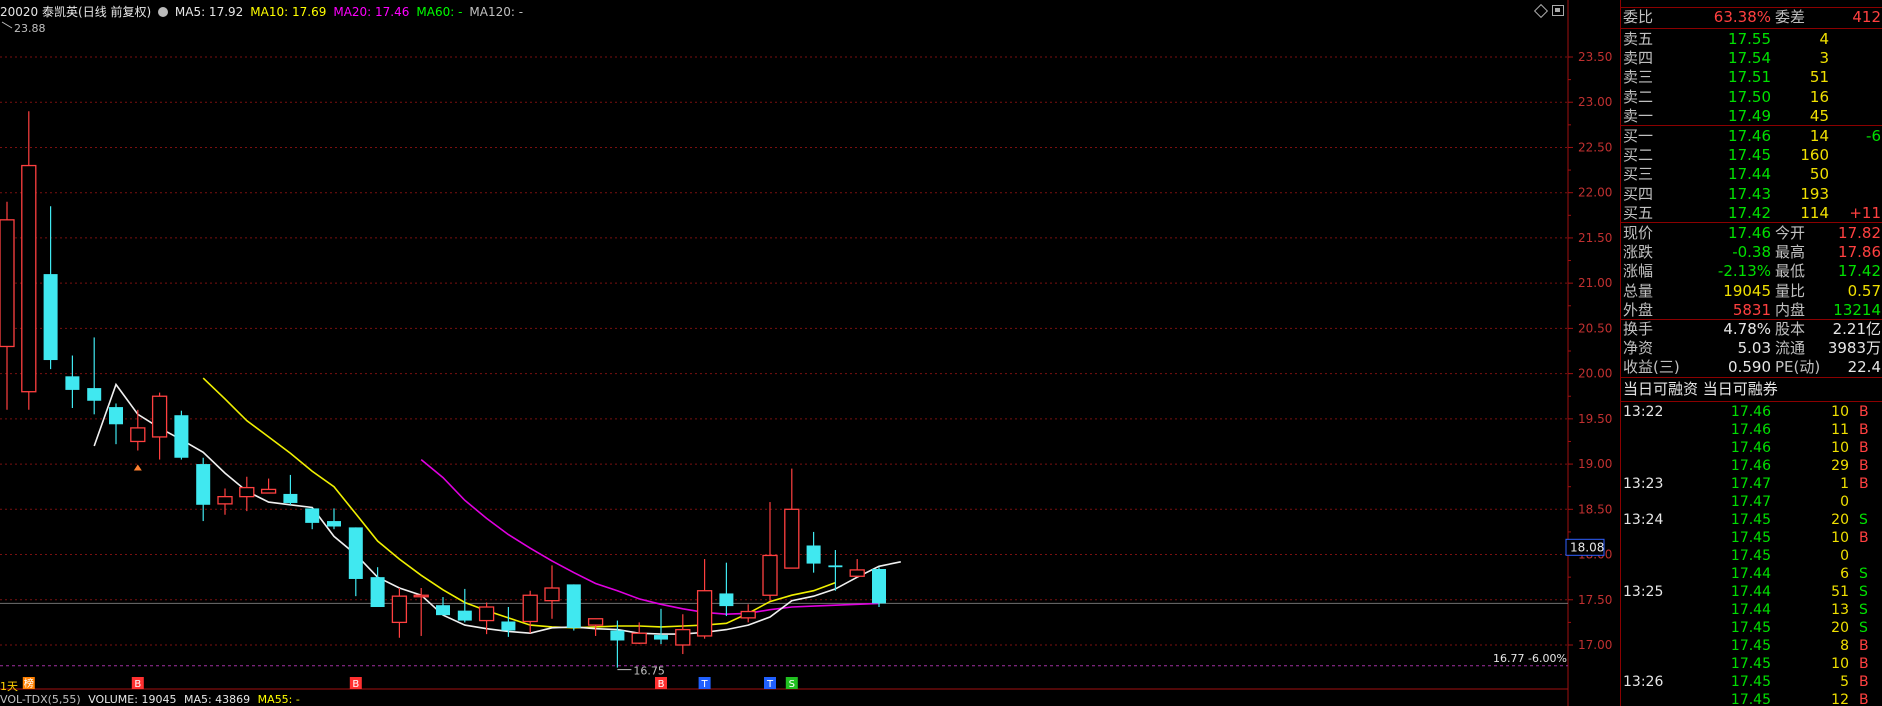  I want to click on tick-row: 13:25 17.44 51 S, so click(1751, 592).